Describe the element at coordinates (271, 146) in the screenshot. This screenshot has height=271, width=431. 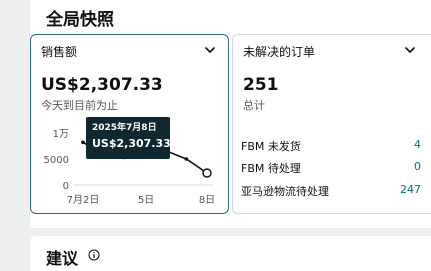
I see `order-row-label: FBM 未发货` at that location.